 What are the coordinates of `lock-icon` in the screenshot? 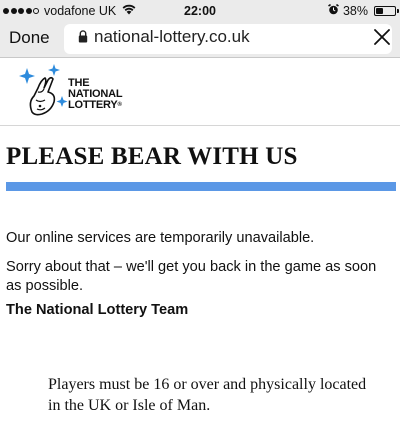 It's located at (83, 39).